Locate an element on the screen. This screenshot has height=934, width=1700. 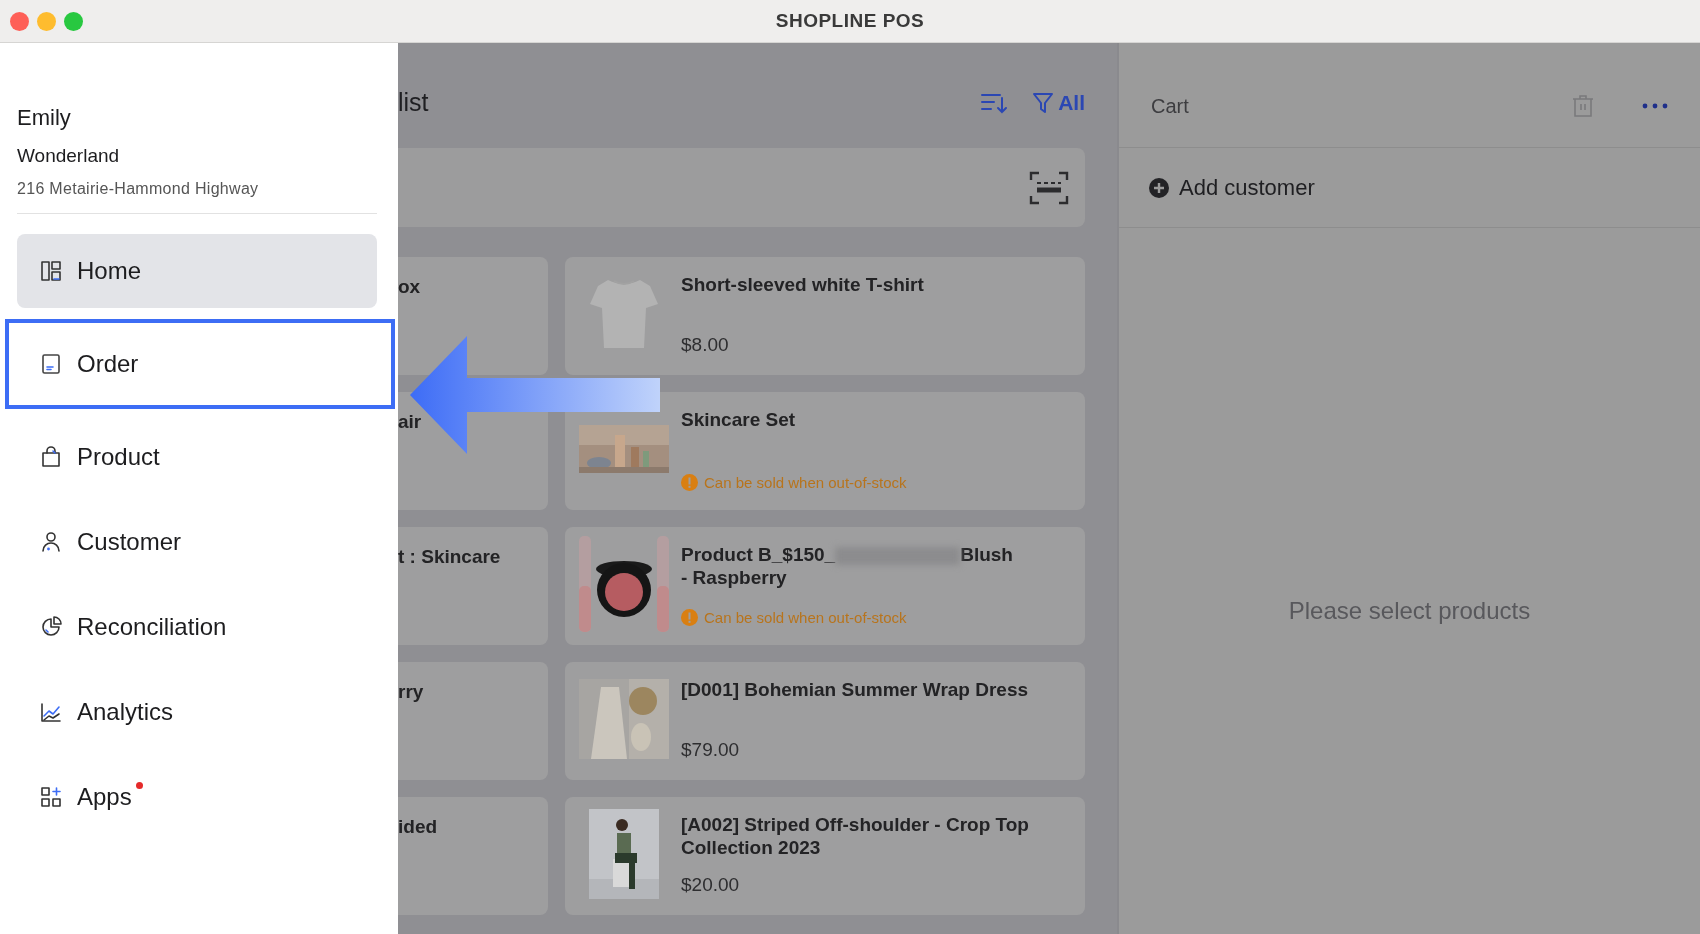
product-price: $8.00 is located at coordinates (705, 344).